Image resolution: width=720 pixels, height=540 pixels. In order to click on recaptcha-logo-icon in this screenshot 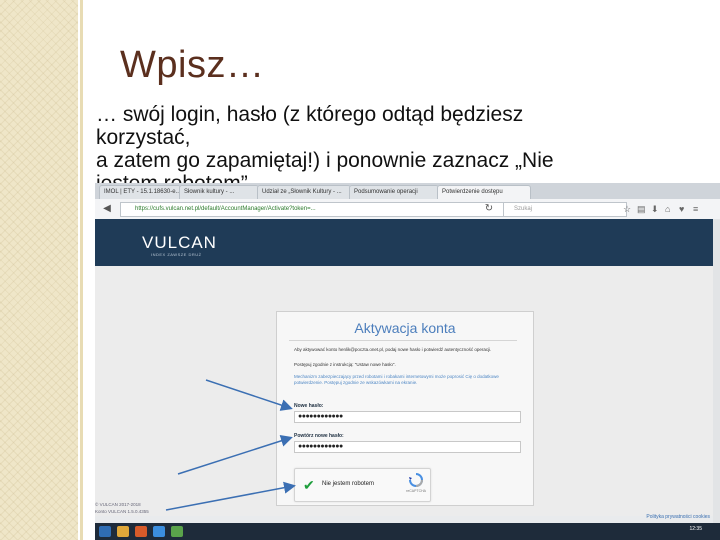, I will do `click(416, 480)`.